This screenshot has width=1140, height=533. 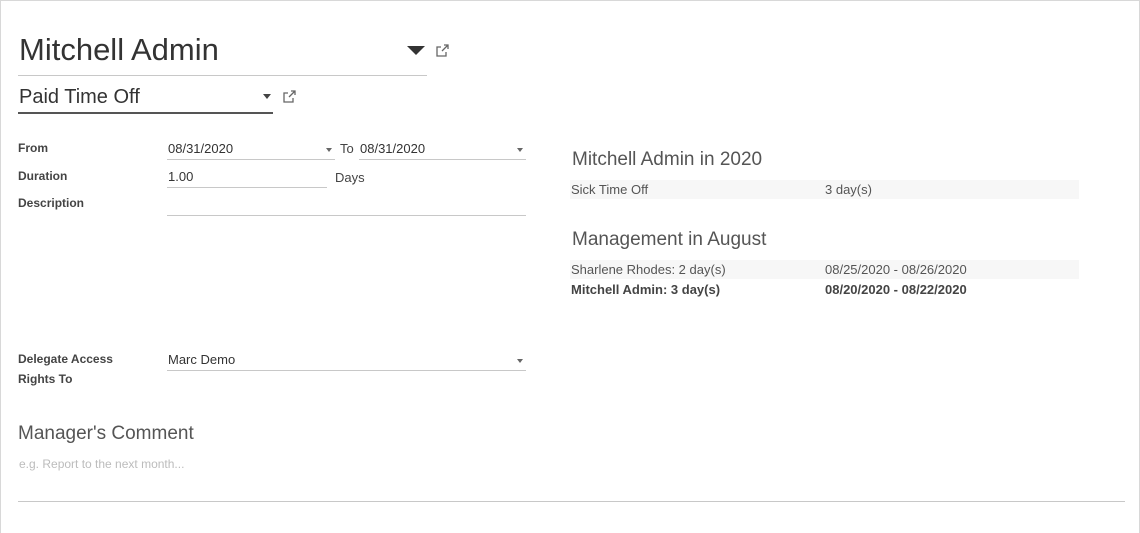 I want to click on to-date-caret-icon, so click(x=520, y=150).